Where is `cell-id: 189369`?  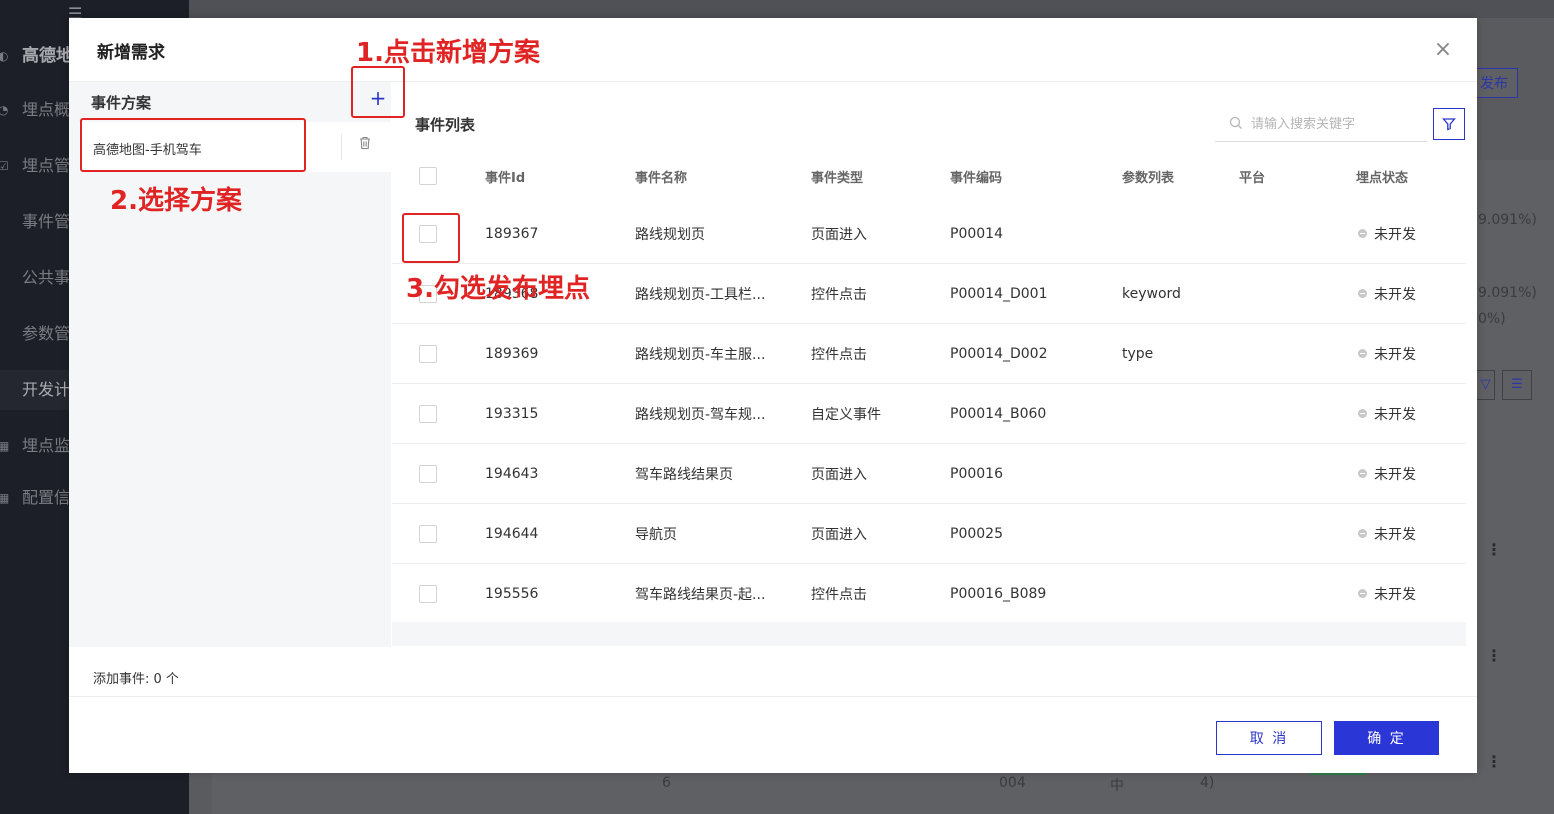 cell-id: 189369 is located at coordinates (512, 353).